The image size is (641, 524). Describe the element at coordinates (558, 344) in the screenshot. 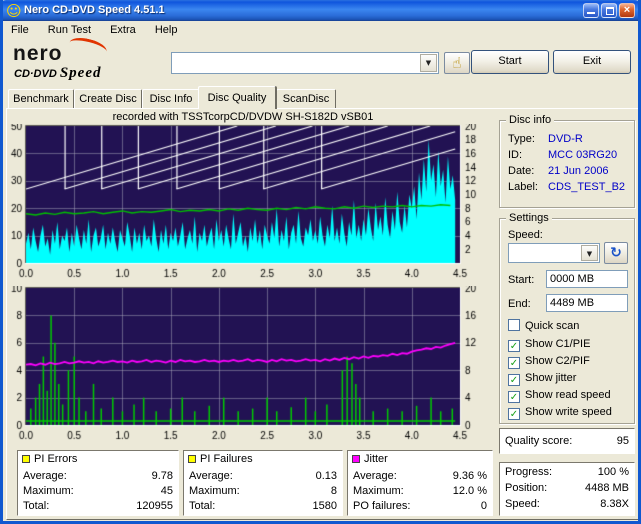

I see `checkbox-label: Show C1/PIE` at that location.